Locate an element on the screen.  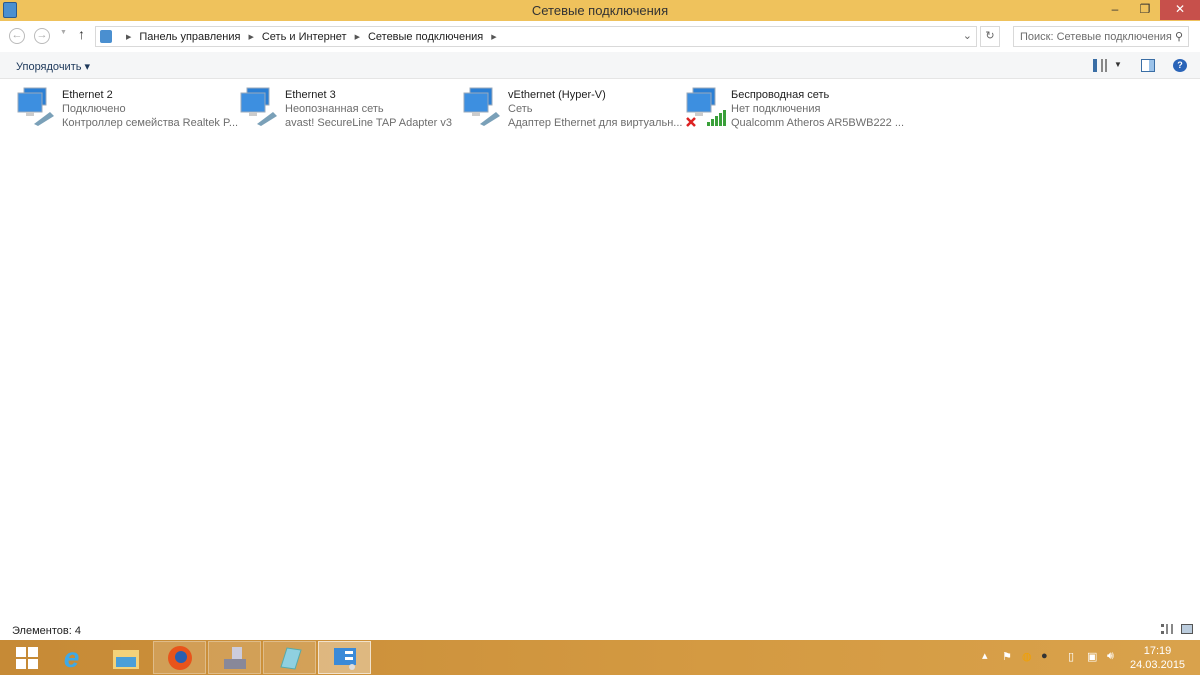
connection-name: vEthernet (Hyper-V) is located at coordinates (557, 95).